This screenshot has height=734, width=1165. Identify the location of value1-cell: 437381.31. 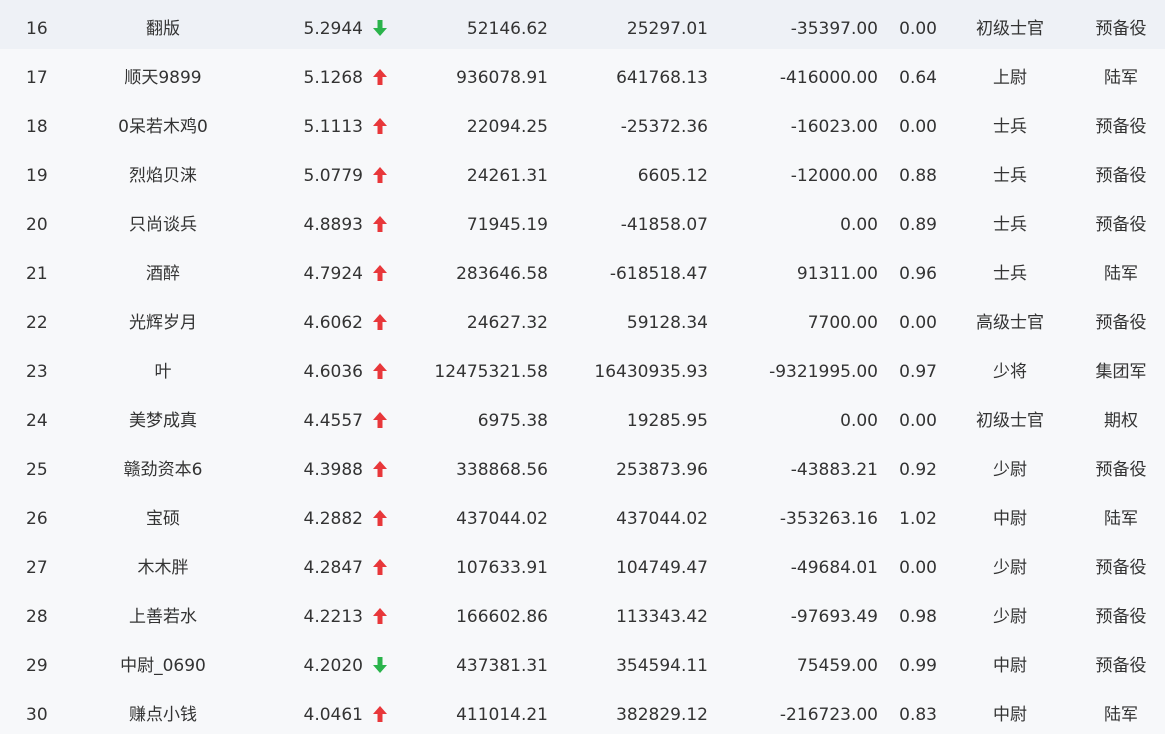
(502, 666).